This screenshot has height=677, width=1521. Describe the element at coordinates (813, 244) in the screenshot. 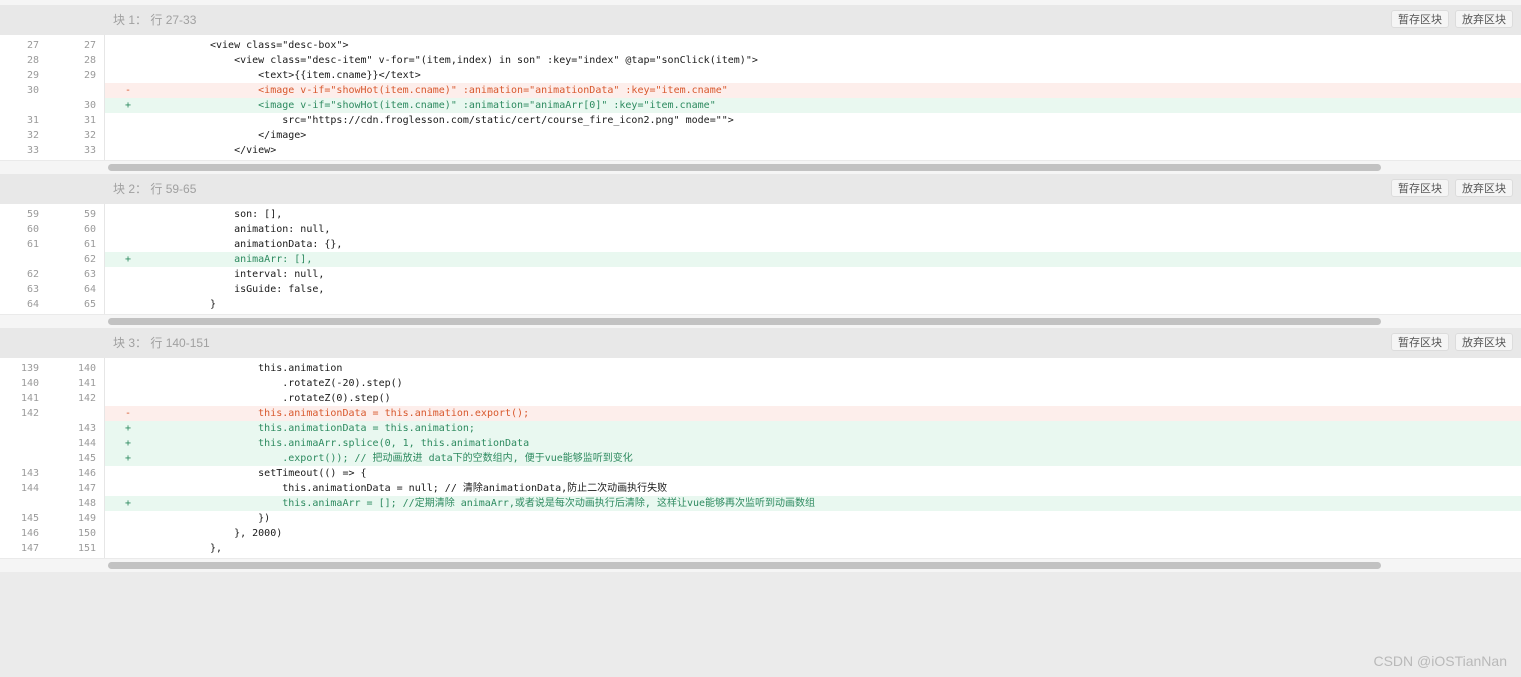

I see `line-code: animationData: {},` at that location.